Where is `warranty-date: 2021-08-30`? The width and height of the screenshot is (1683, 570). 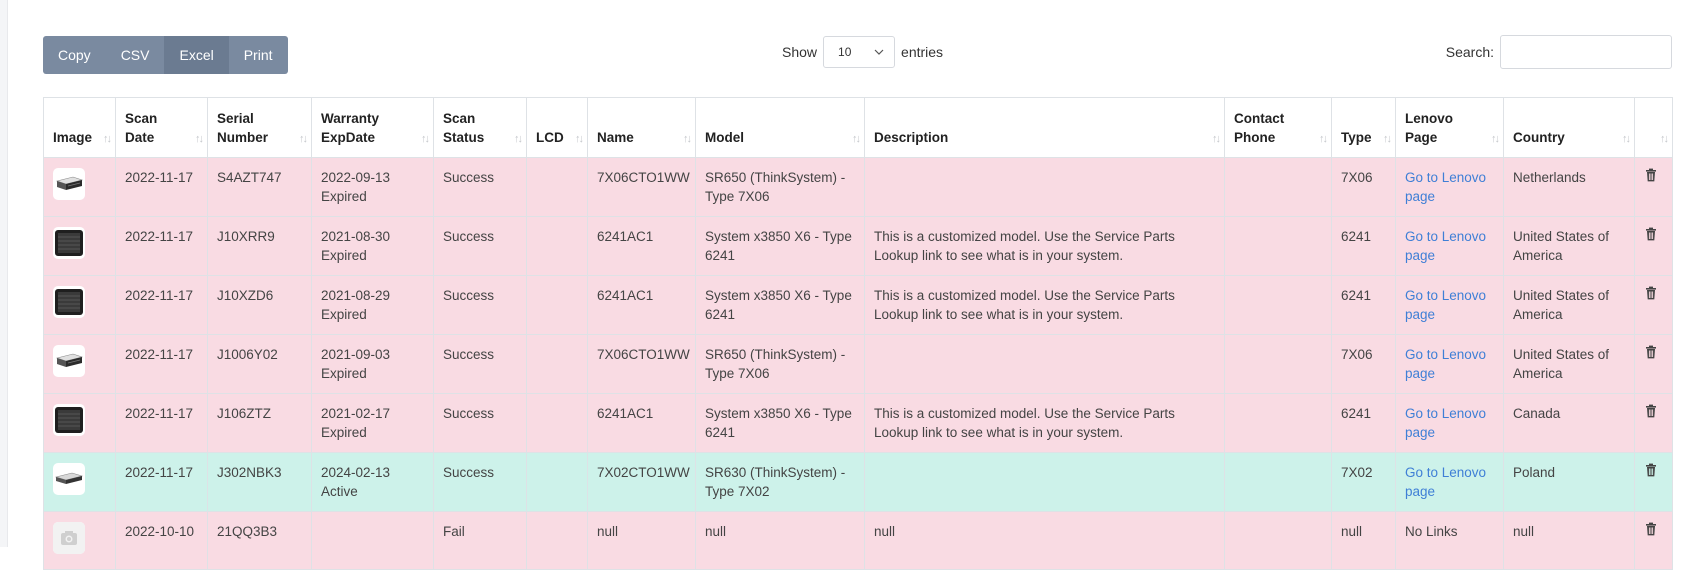
warranty-date: 2021-08-30 is located at coordinates (356, 236).